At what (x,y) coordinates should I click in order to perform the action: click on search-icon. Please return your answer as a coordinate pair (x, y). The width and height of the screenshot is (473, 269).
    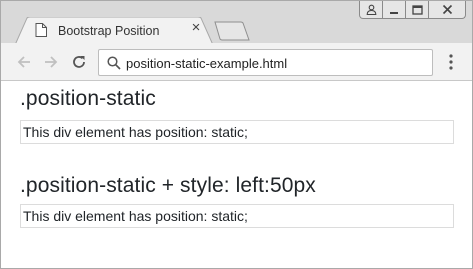
    Looking at the image, I should click on (114, 63).